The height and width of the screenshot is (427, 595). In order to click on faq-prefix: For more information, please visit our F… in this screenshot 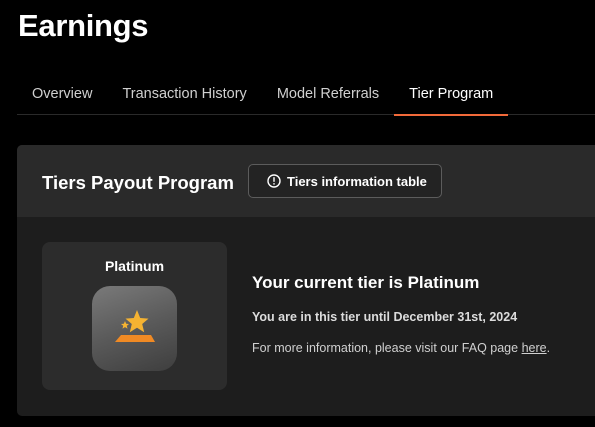, I will do `click(387, 348)`.